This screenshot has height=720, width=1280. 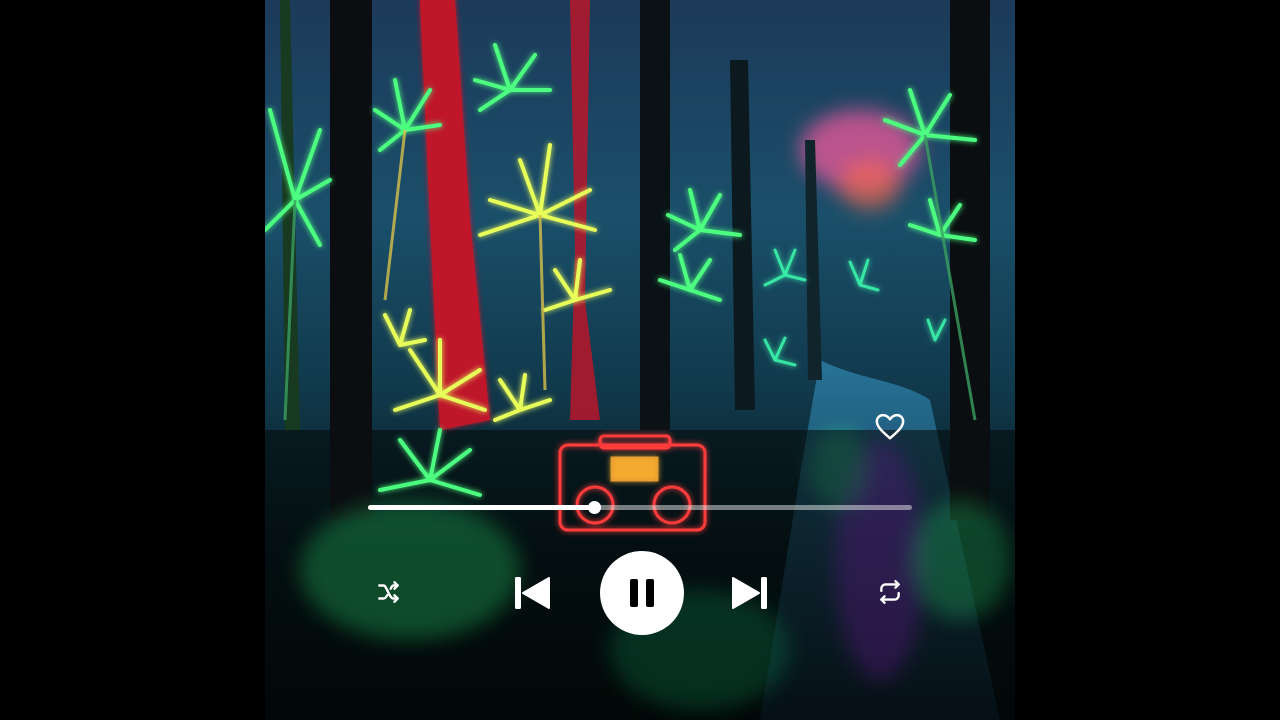 What do you see at coordinates (640, 507) in the screenshot?
I see `progress-bar` at bounding box center [640, 507].